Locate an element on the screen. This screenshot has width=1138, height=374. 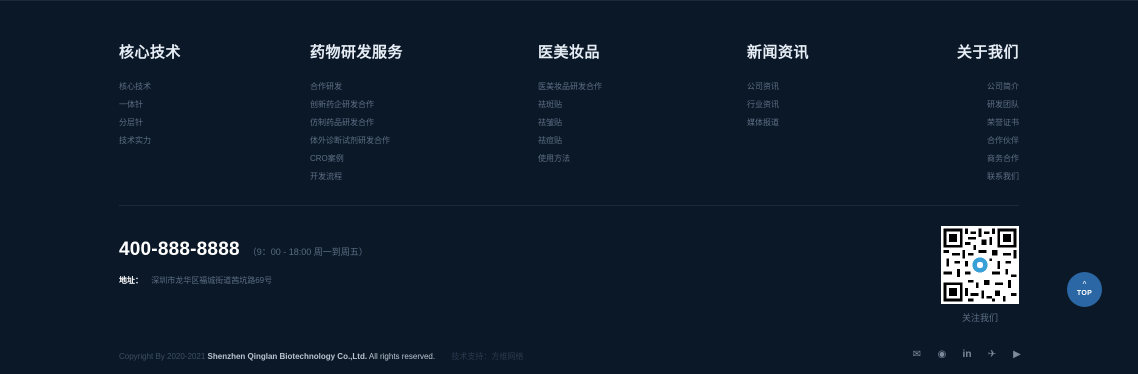
footer-column-core-tech: 核心技术 核心技术 一体针 分层针 技术实力 is located at coordinates (150, 95).